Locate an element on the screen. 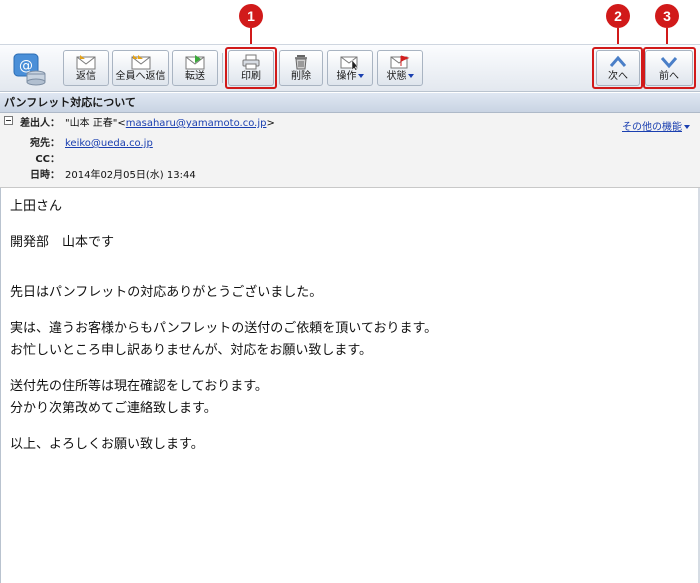 The width and height of the screenshot is (700, 583). cc-label: CC： is located at coordinates (47, 159).